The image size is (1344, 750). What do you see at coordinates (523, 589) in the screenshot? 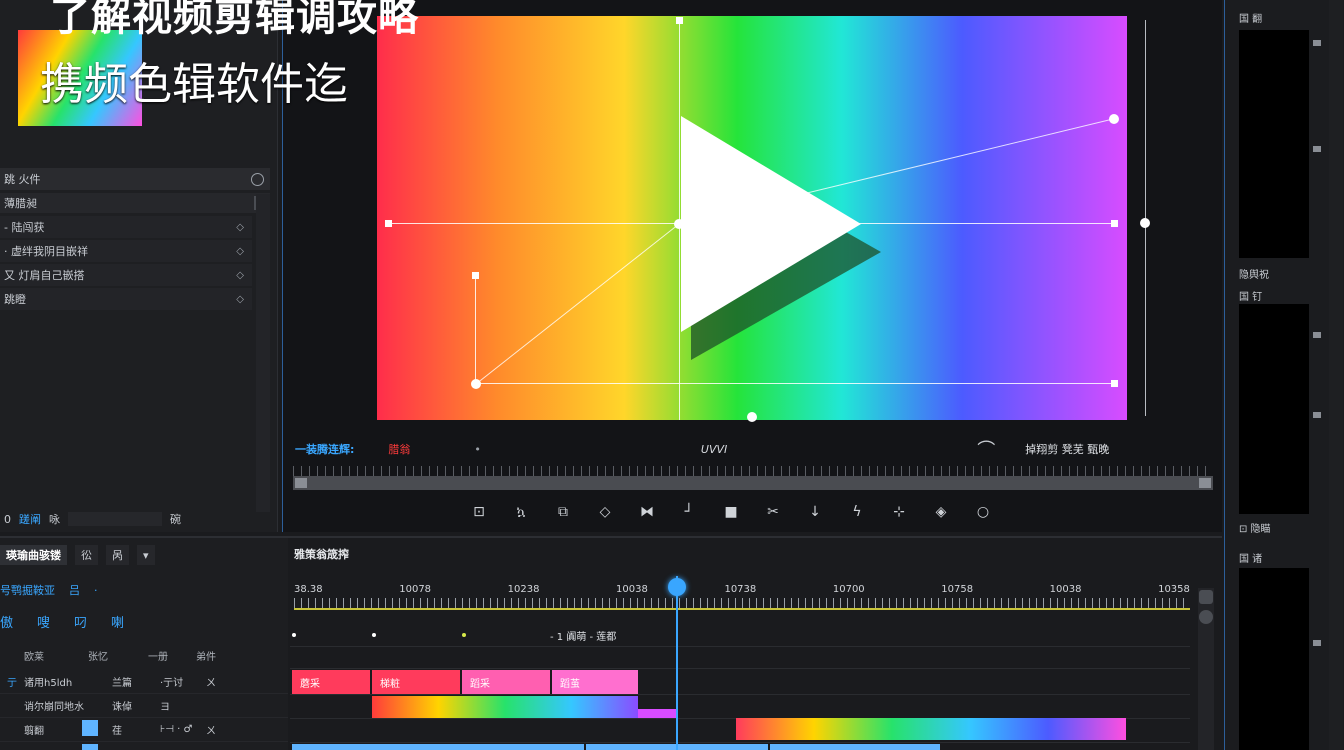
I see `tick-label: 10238` at bounding box center [523, 589].